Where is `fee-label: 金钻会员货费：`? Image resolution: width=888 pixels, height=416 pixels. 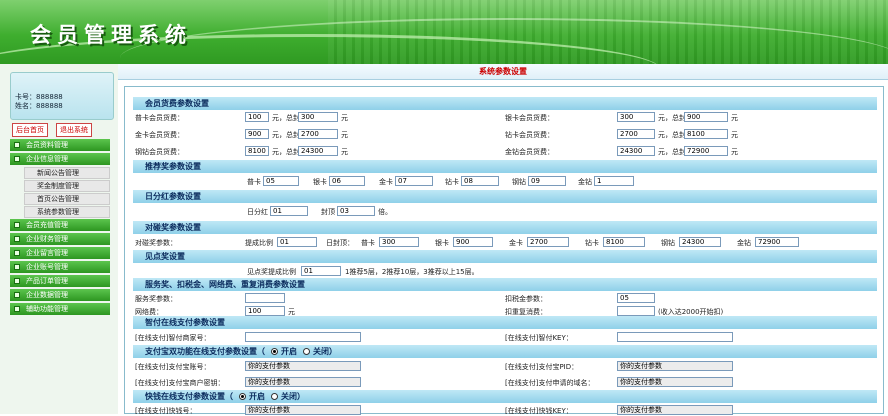 fee-label: 金钻会员货费： is located at coordinates (529, 152).